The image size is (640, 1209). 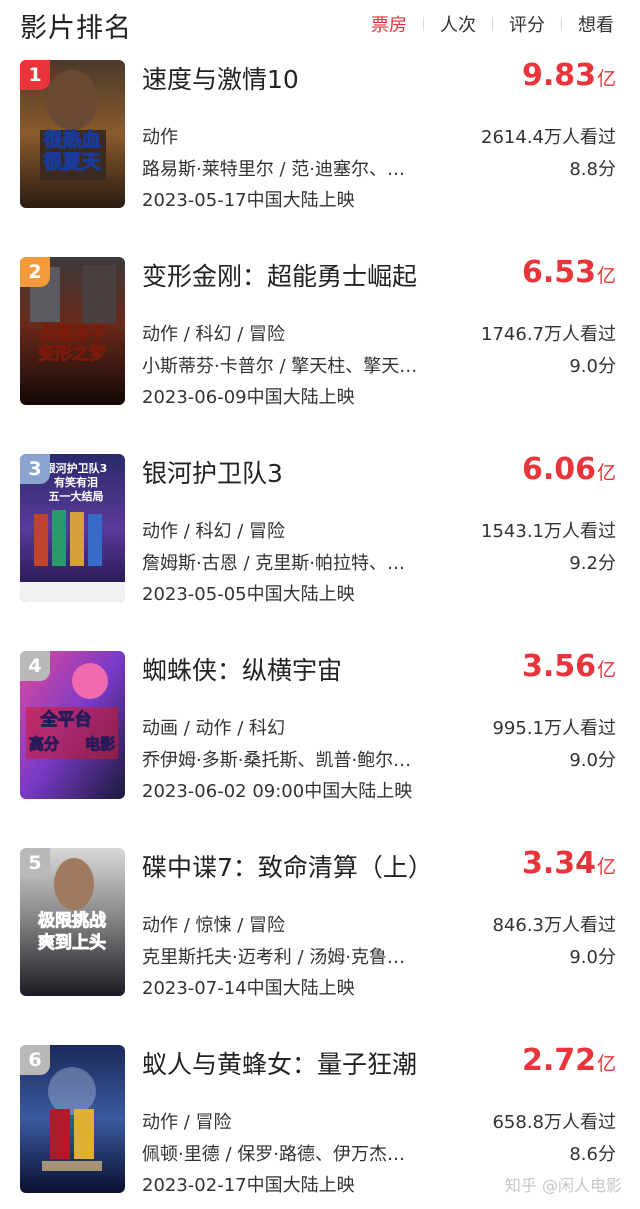 What do you see at coordinates (35, 469) in the screenshot?
I see `rank-badge: 3` at bounding box center [35, 469].